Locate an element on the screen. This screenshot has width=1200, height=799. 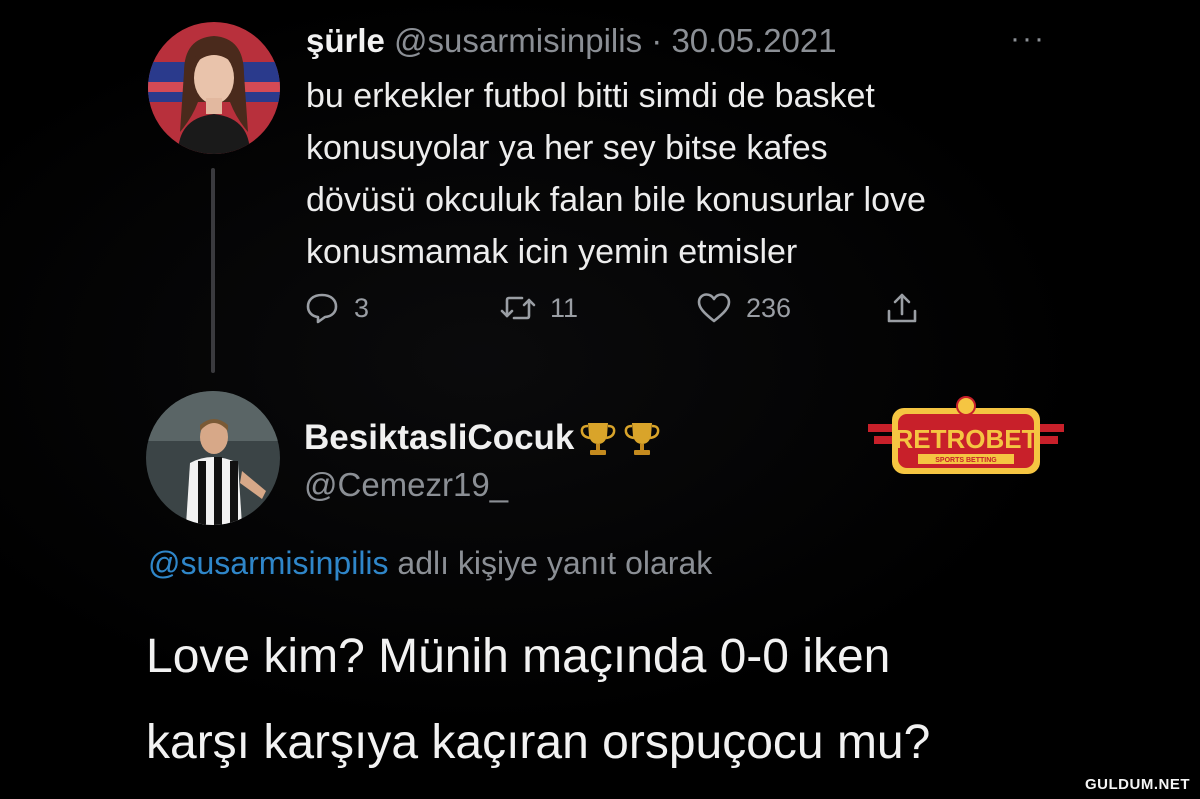
site-watermark: GULDUM.NET is located at coordinates (1137, 784).